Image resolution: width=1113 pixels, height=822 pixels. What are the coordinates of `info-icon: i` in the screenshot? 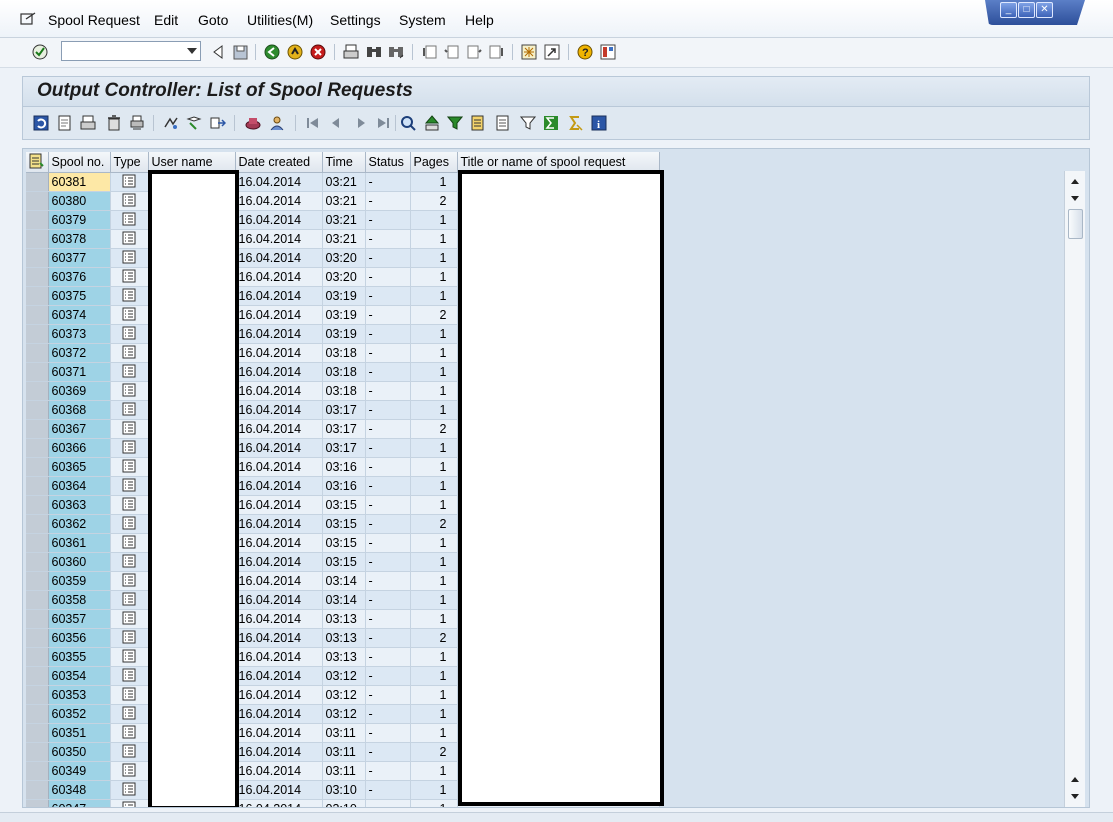 It's located at (599, 123).